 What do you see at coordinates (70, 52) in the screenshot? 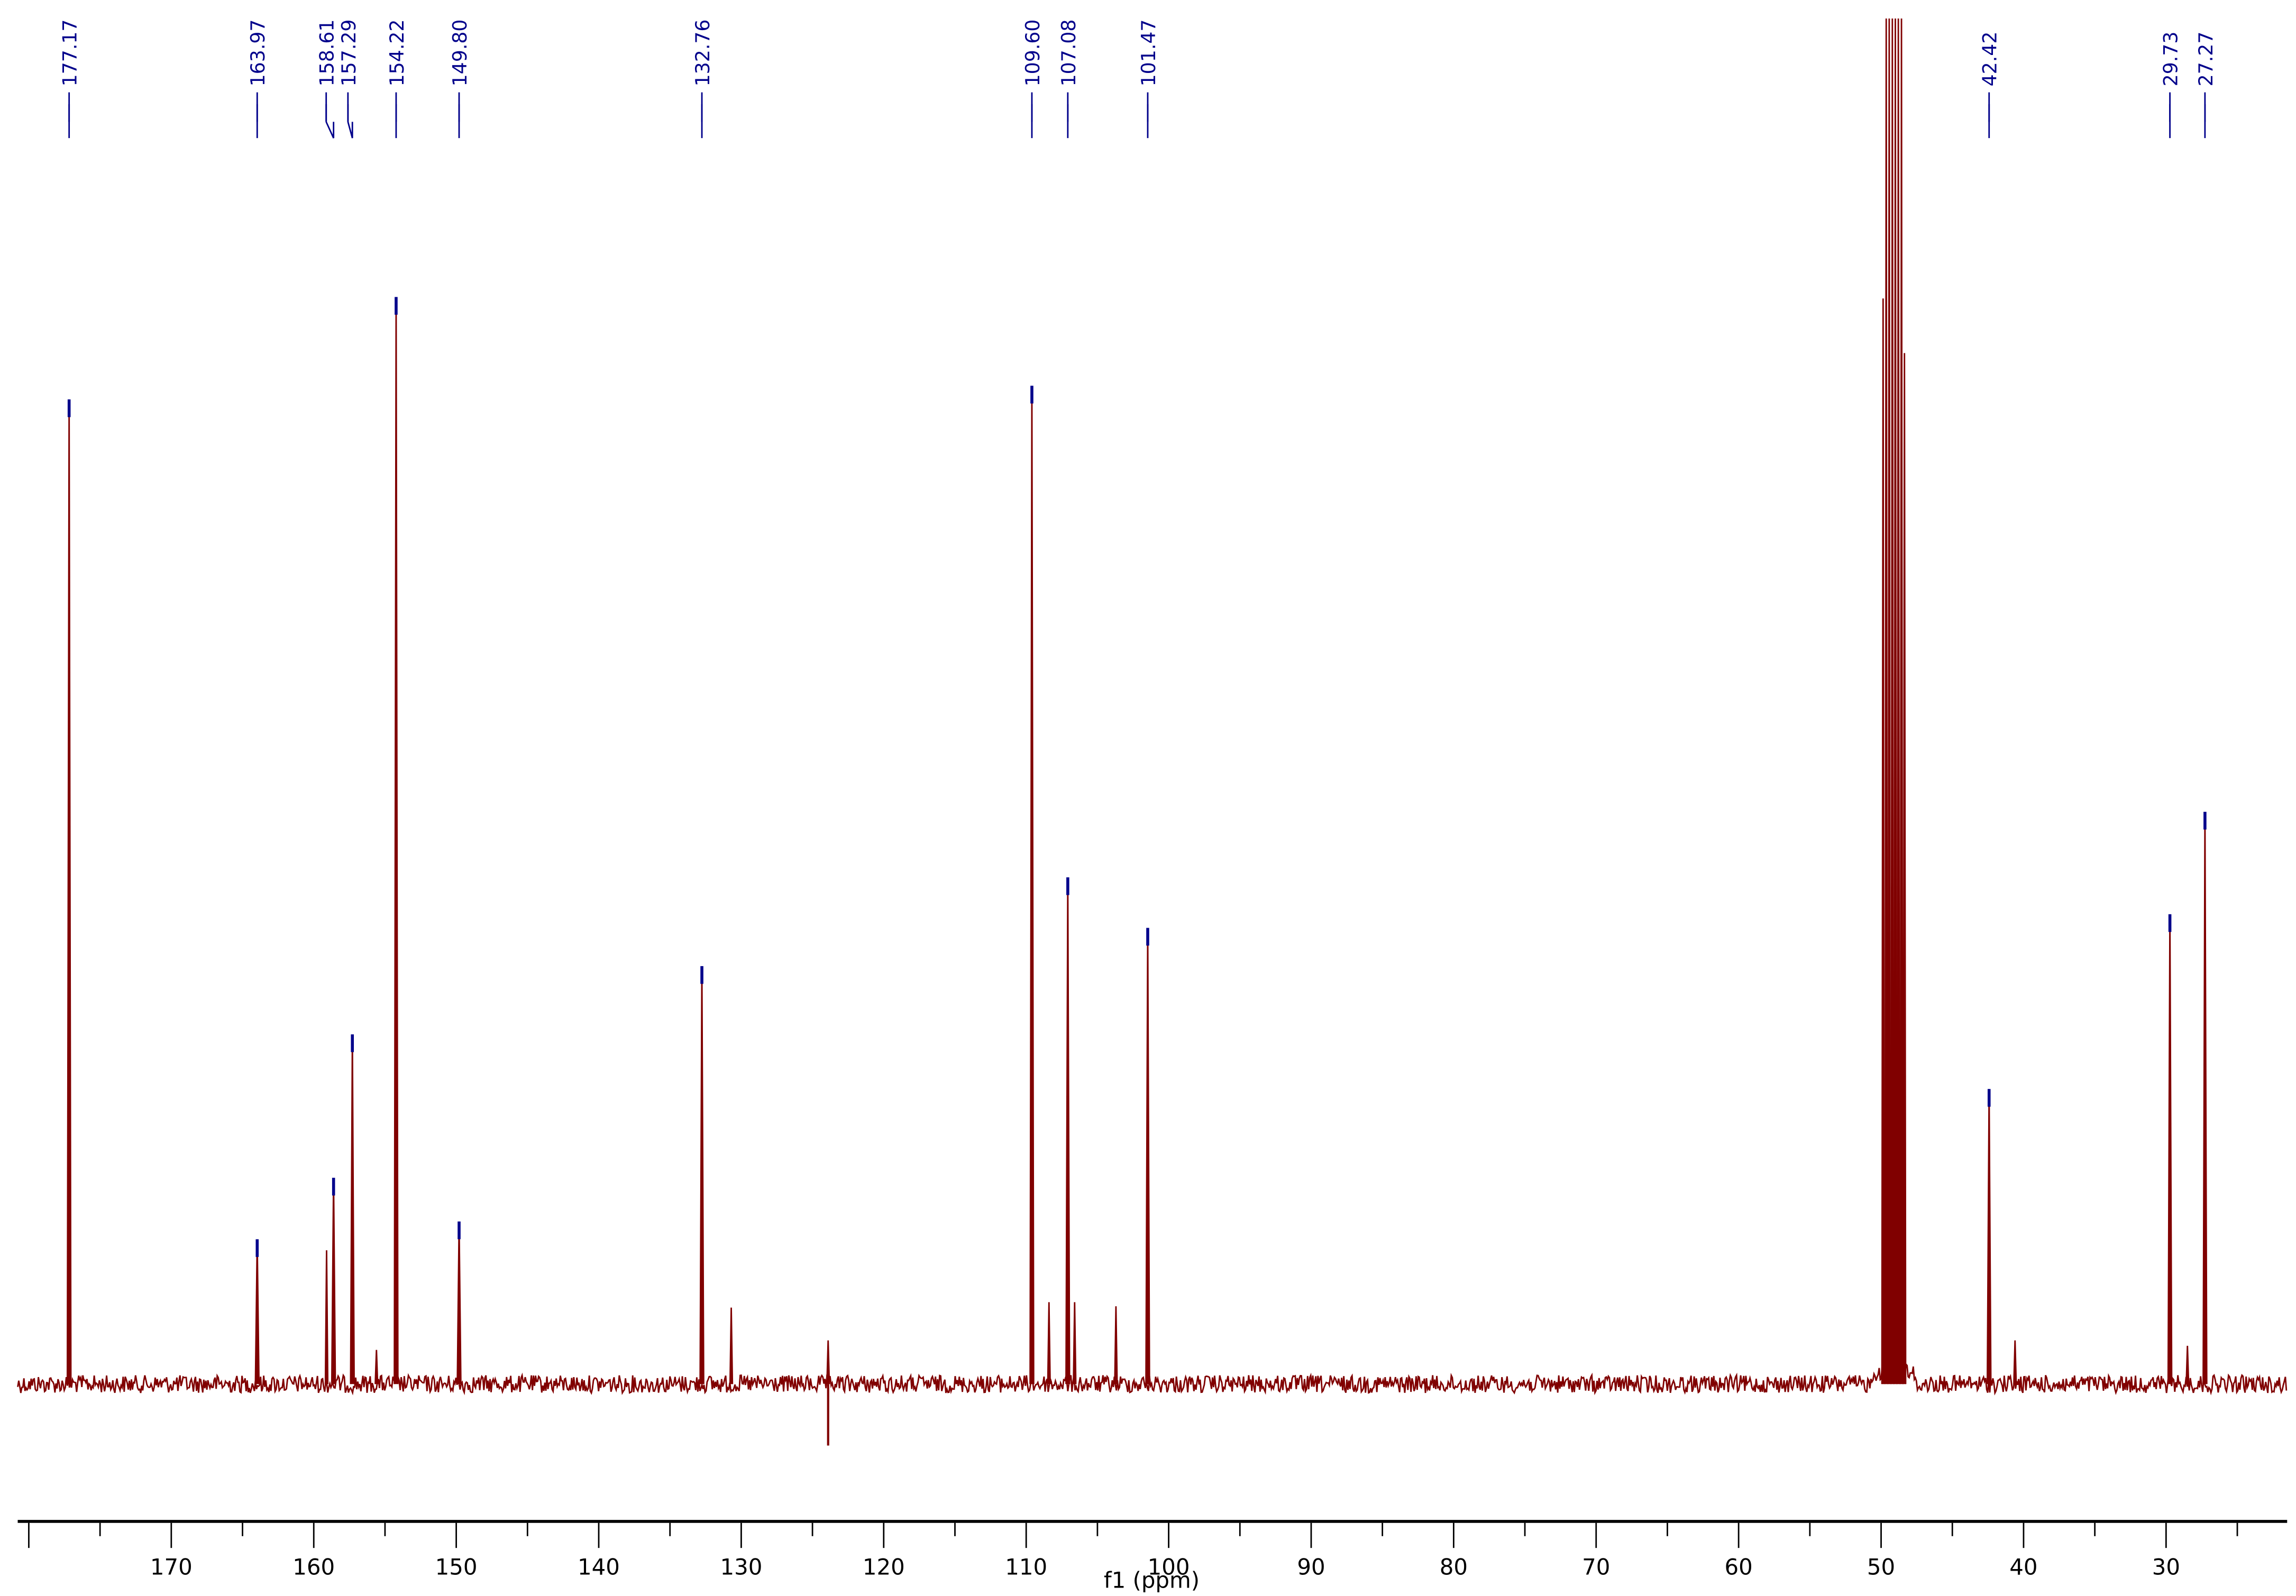
I see `peak-label: 177.17` at bounding box center [70, 52].